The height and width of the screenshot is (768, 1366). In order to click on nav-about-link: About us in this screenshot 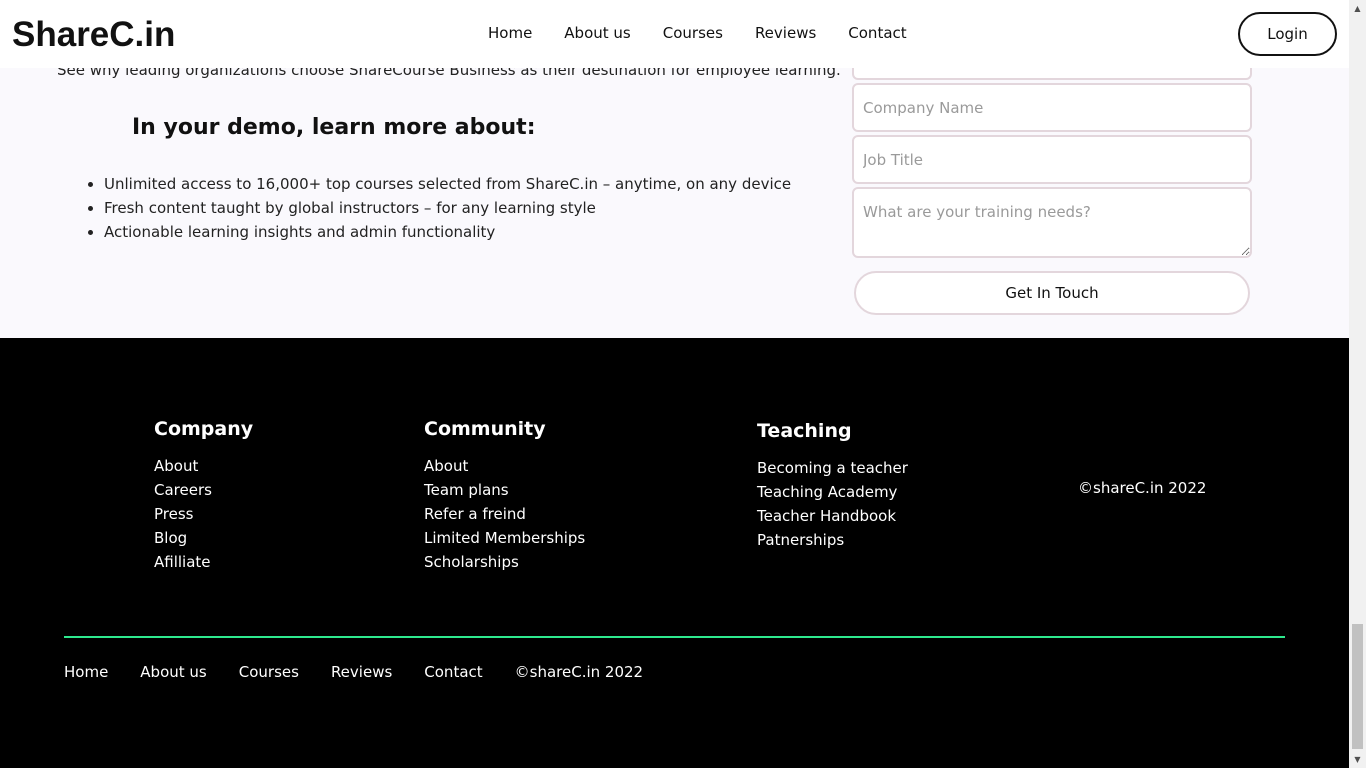, I will do `click(597, 33)`.